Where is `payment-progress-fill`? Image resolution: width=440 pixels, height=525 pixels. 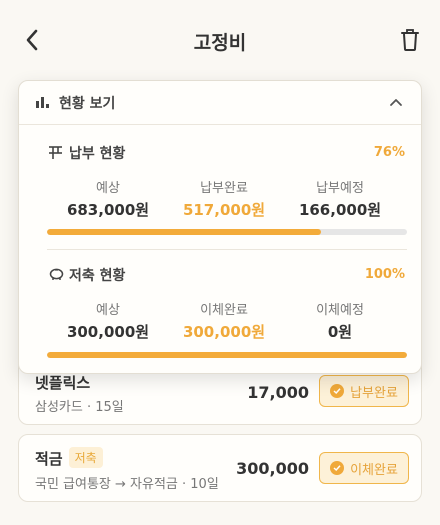 payment-progress-fill is located at coordinates (184, 232).